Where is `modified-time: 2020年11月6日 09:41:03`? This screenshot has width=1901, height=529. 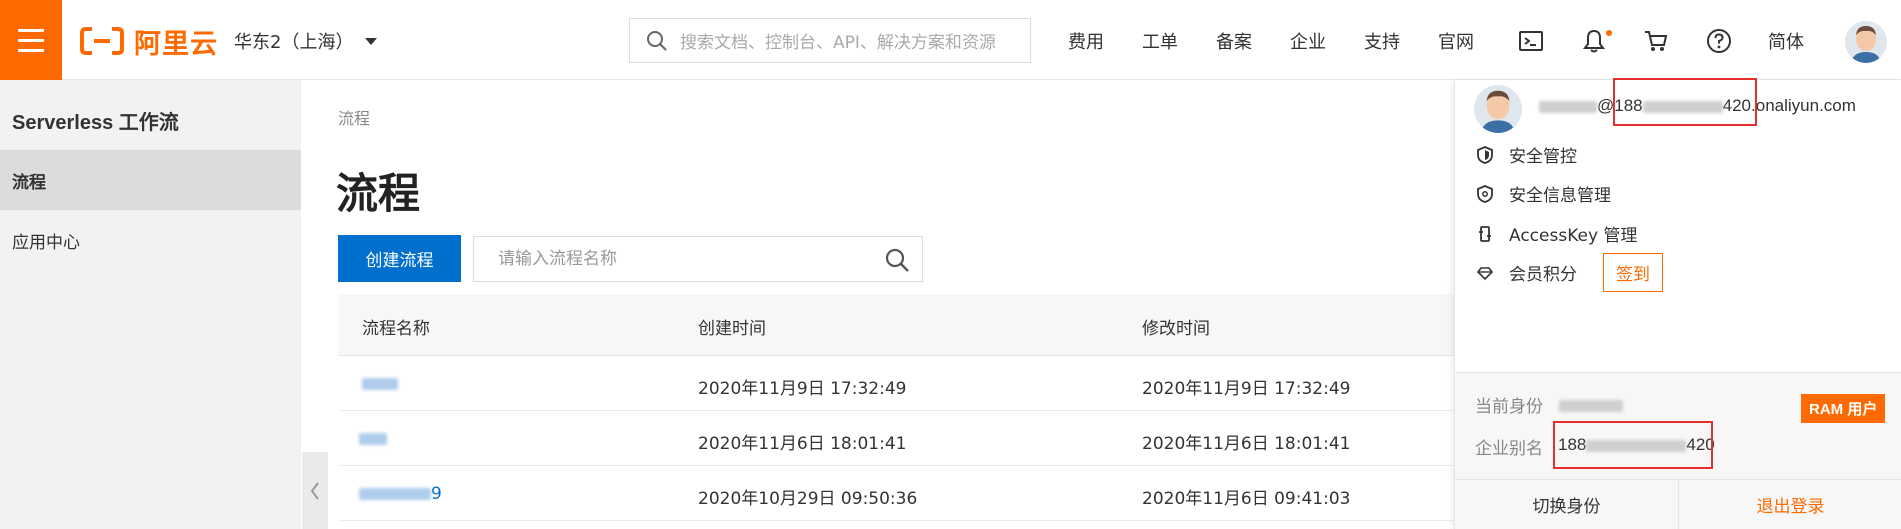
modified-time: 2020年11月6日 09:41:03 is located at coordinates (1246, 499).